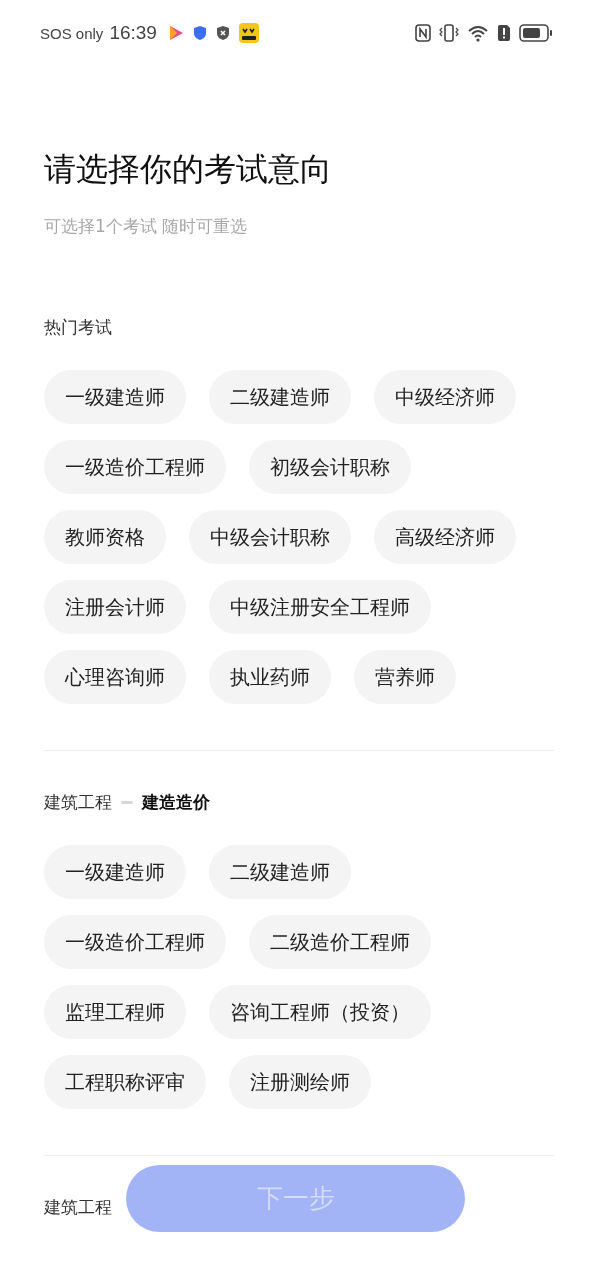 The height and width of the screenshot is (1280, 591). What do you see at coordinates (72, 33) in the screenshot?
I see `carrier-text: SOS only` at bounding box center [72, 33].